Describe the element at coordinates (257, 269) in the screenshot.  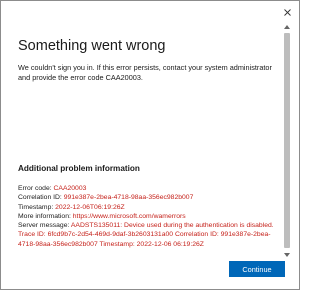
I see `continue-button: Continue` at that location.